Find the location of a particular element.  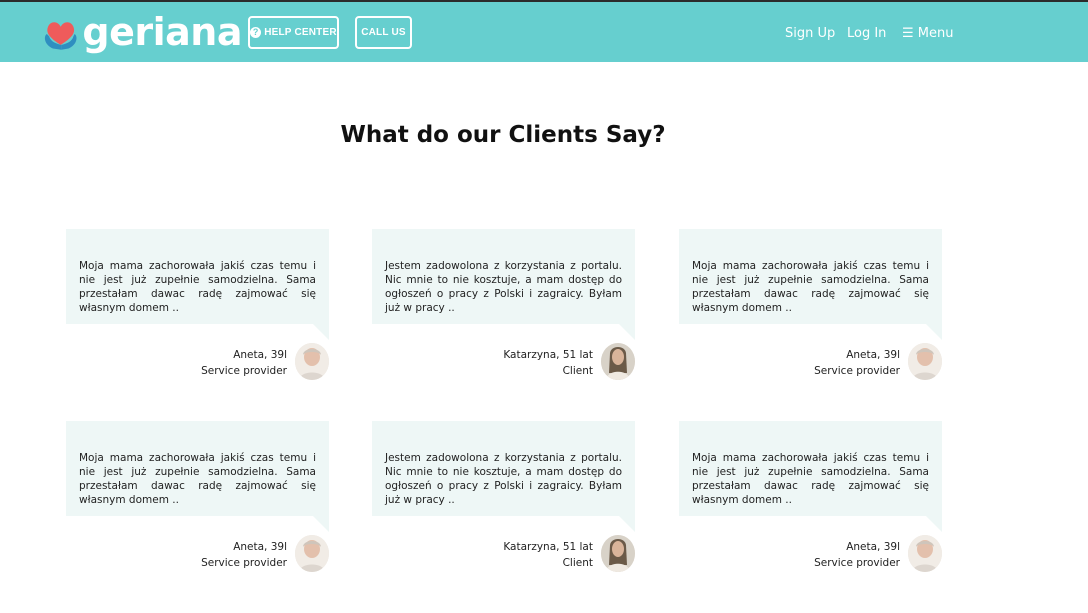

call-us-label: CALL US is located at coordinates (383, 32).